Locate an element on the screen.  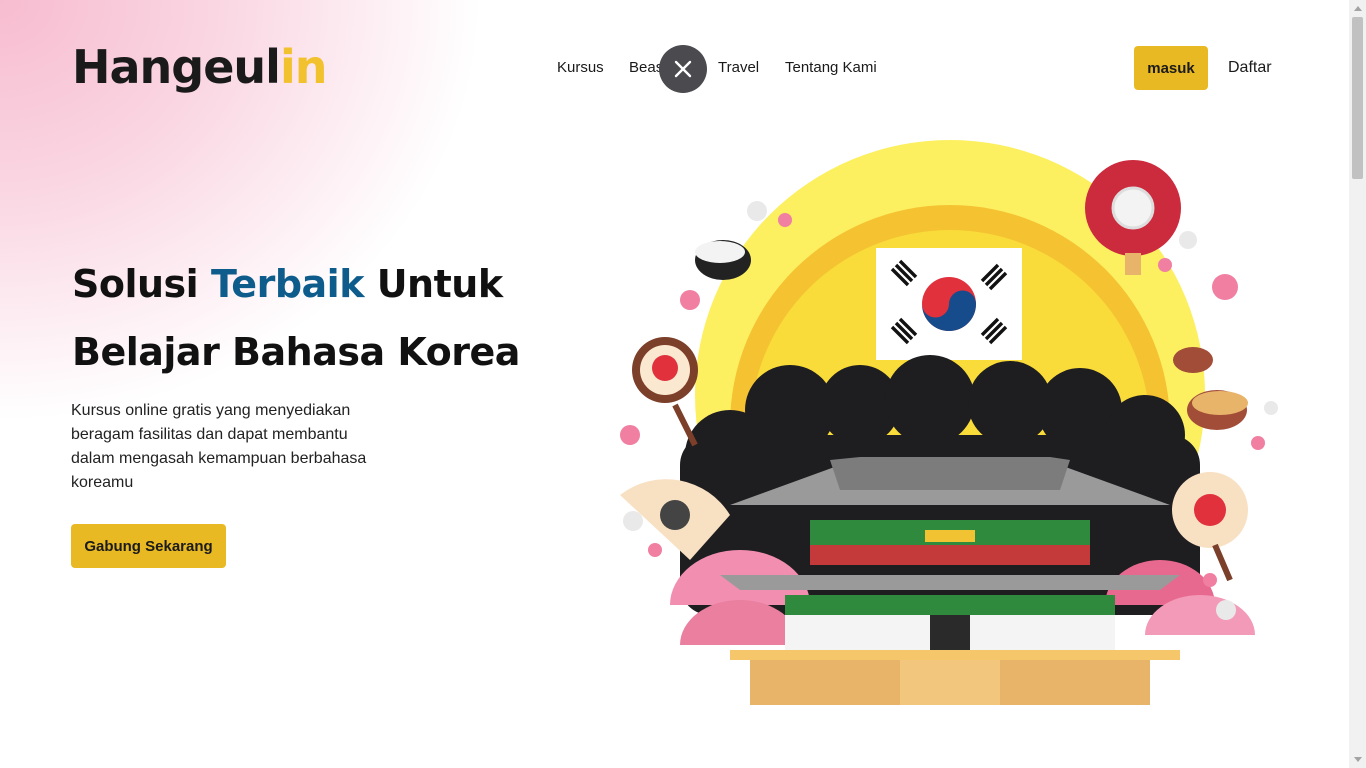
join-now-button: Gabung Sekarang is located at coordinates (148, 546).